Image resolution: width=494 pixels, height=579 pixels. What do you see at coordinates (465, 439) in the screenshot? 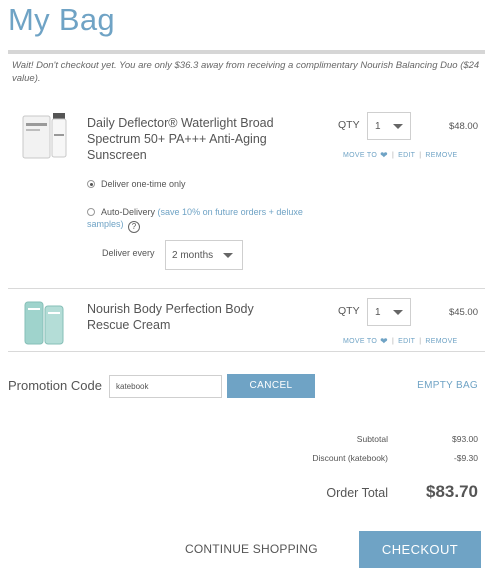
I see `subtotal-value: $93.00` at bounding box center [465, 439].